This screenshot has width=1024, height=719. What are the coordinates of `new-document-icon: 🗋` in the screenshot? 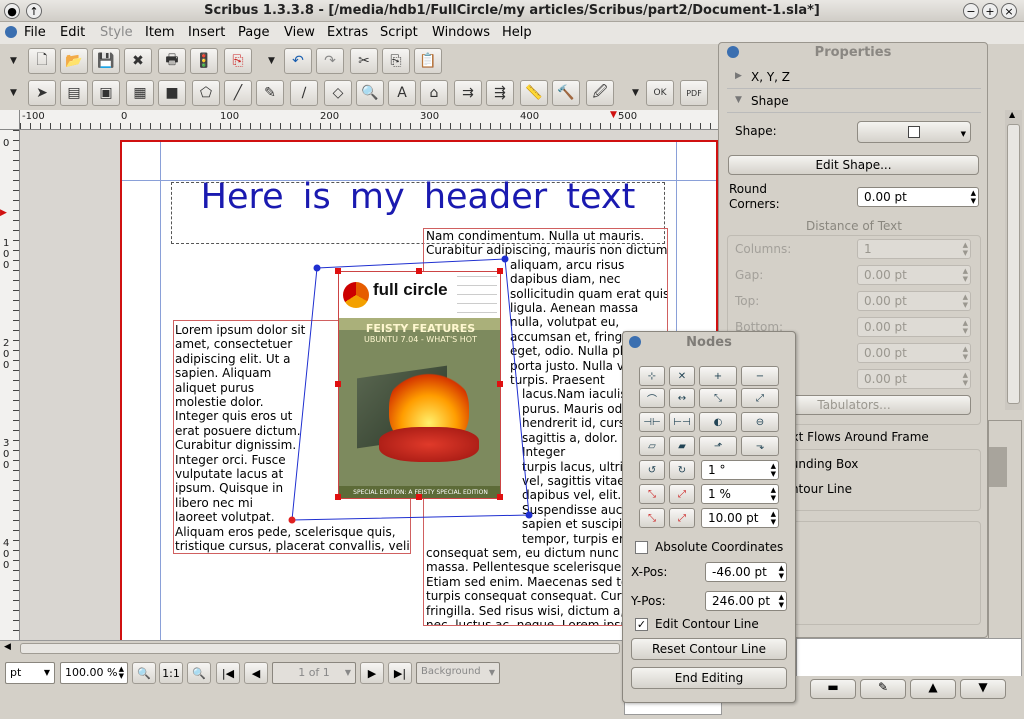 It's located at (42, 61).